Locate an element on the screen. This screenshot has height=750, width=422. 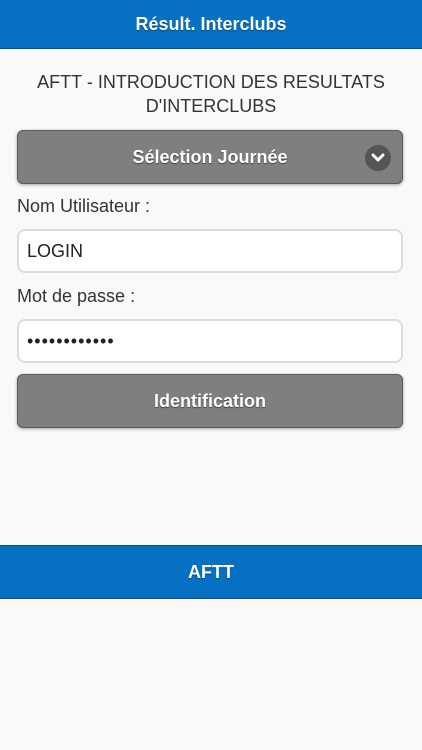
intro-line-1: AFTT - INTRODUCTION DES RESULTATS is located at coordinates (211, 82).